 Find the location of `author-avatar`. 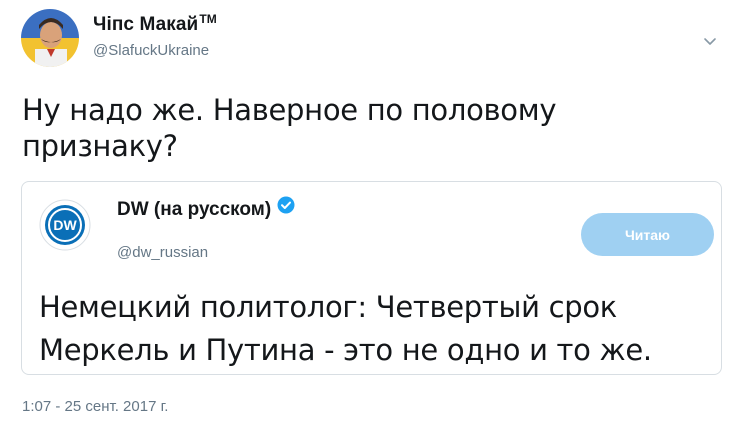

author-avatar is located at coordinates (50, 38).